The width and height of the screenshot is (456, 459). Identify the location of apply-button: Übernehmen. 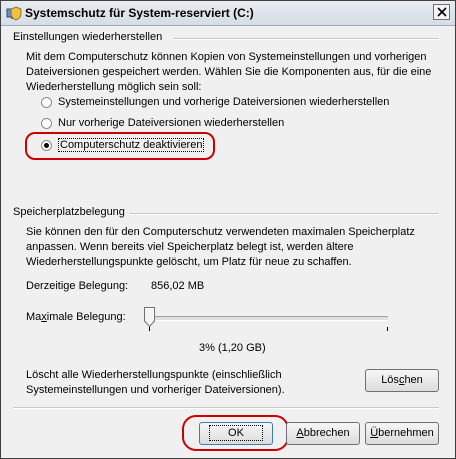
(402, 433).